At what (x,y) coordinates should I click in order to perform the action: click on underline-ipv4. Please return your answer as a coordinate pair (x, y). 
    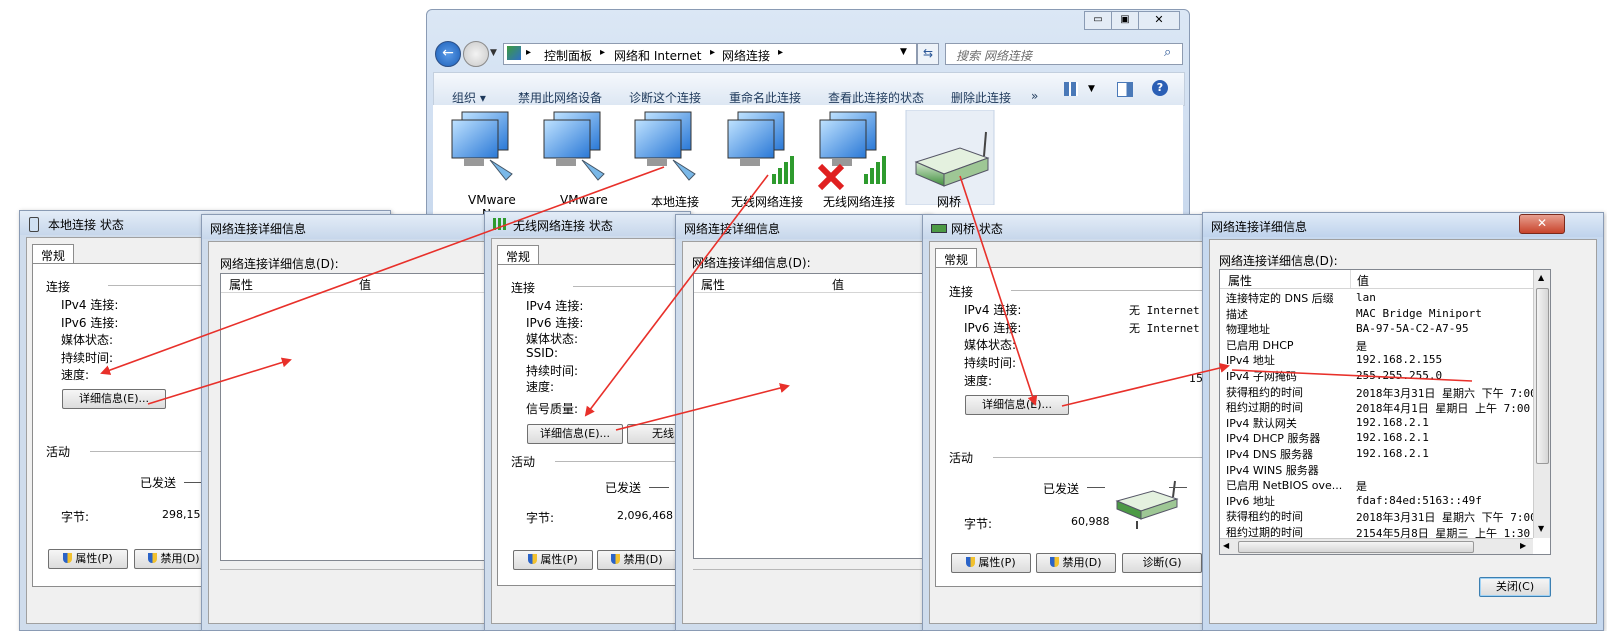
    Looking at the image, I should click on (1352, 375).